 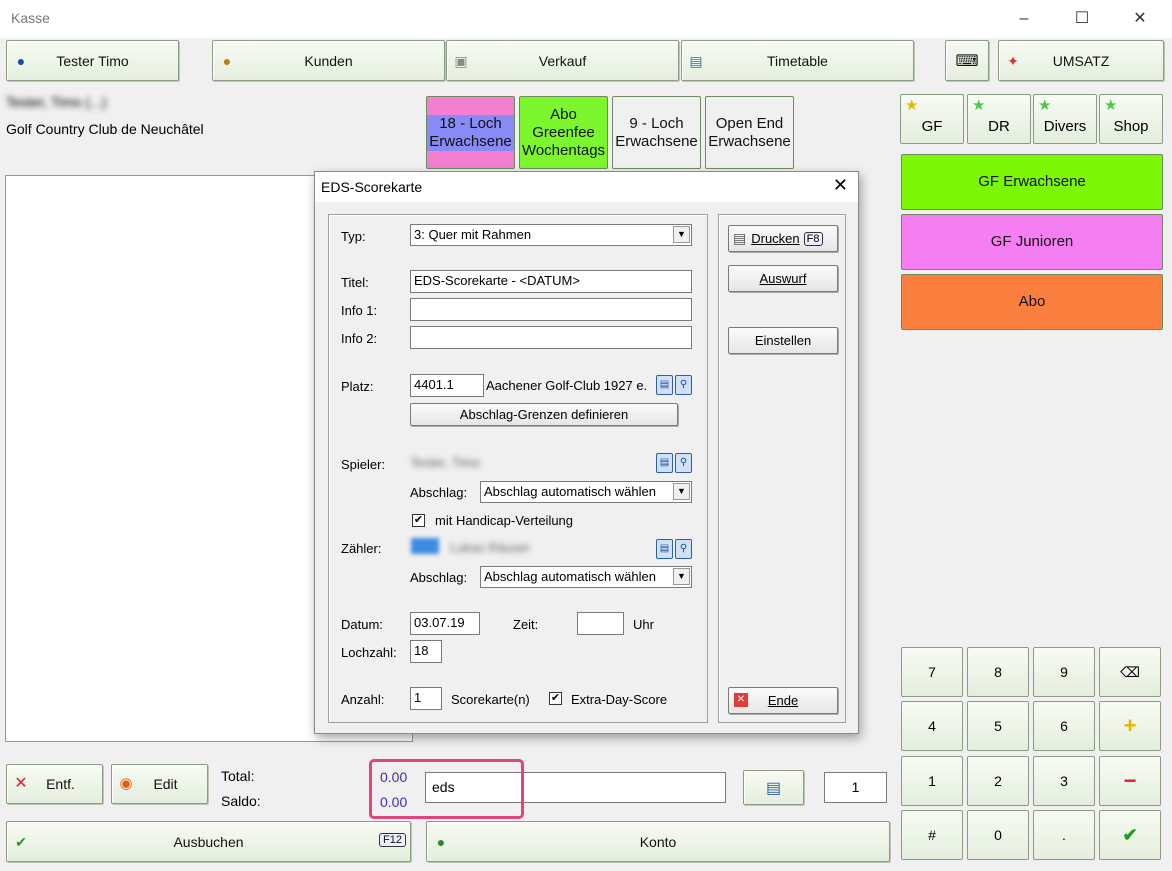 I want to click on sales-button: ▣ Verkauf, so click(x=562, y=60).